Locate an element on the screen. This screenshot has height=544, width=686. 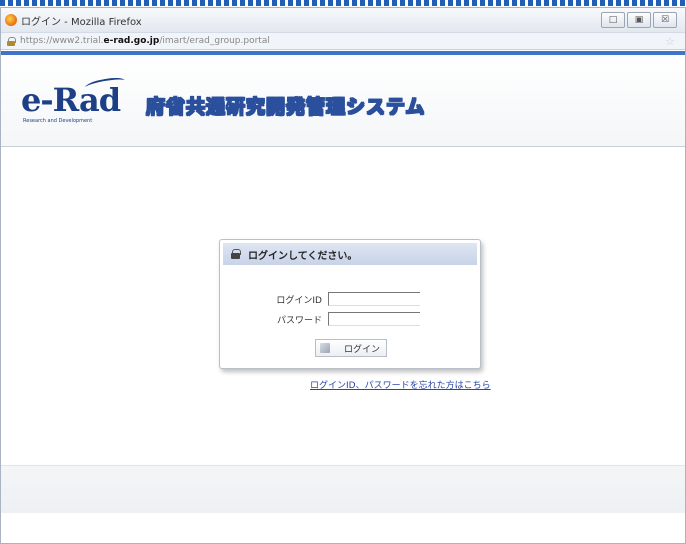
password-input is located at coordinates (374, 319).